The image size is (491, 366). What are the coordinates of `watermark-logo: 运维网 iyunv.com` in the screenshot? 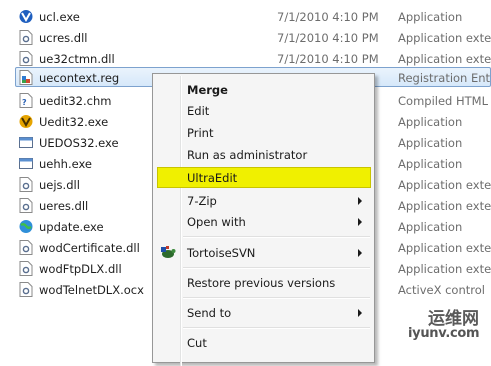 It's located at (444, 327).